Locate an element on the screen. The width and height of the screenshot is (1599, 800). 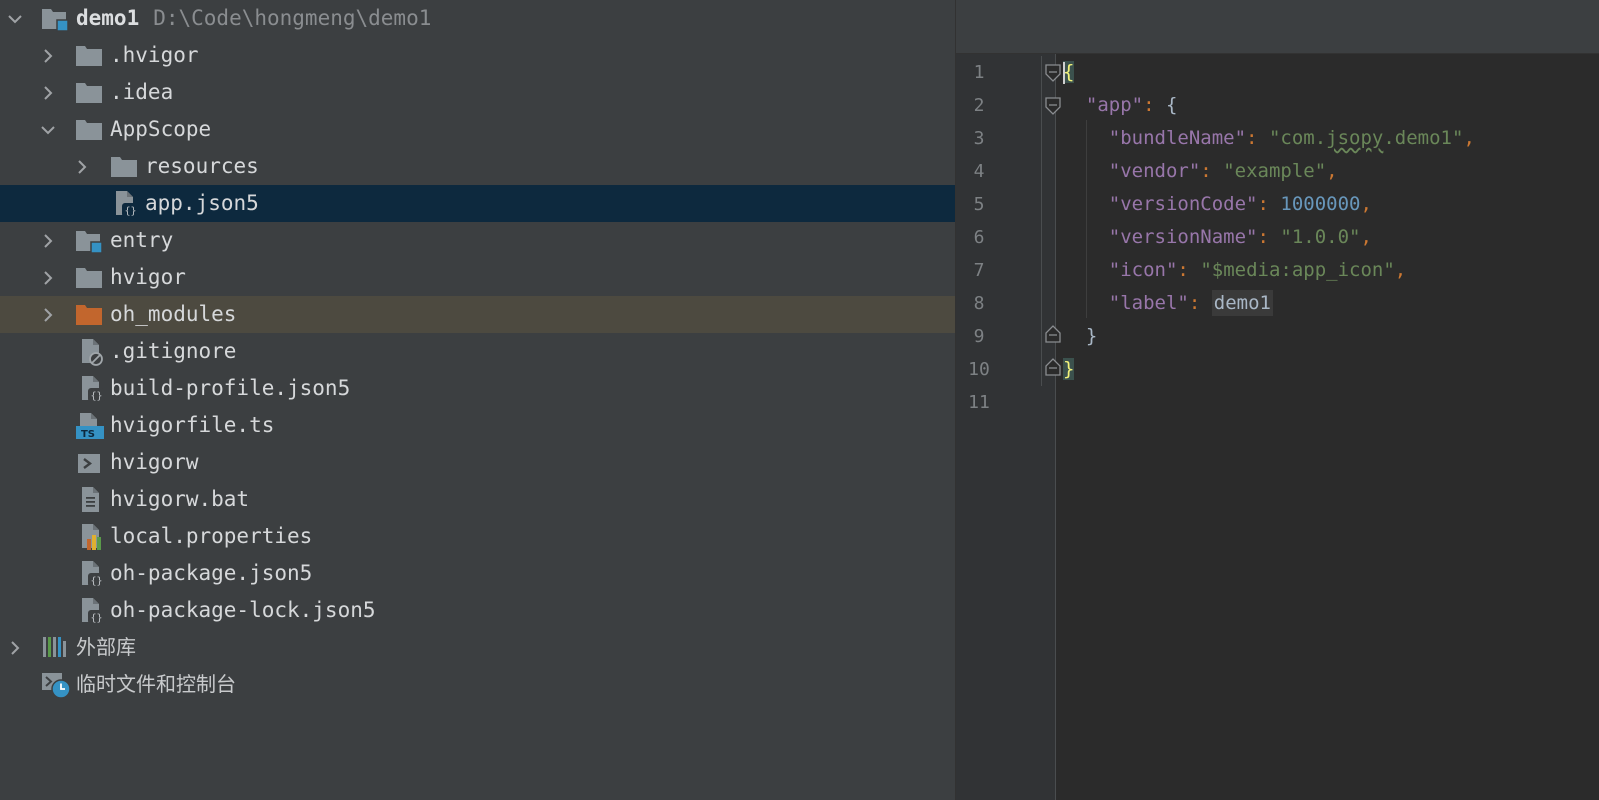
tree-item-external-libraries: 外部库 is located at coordinates (477, 647).